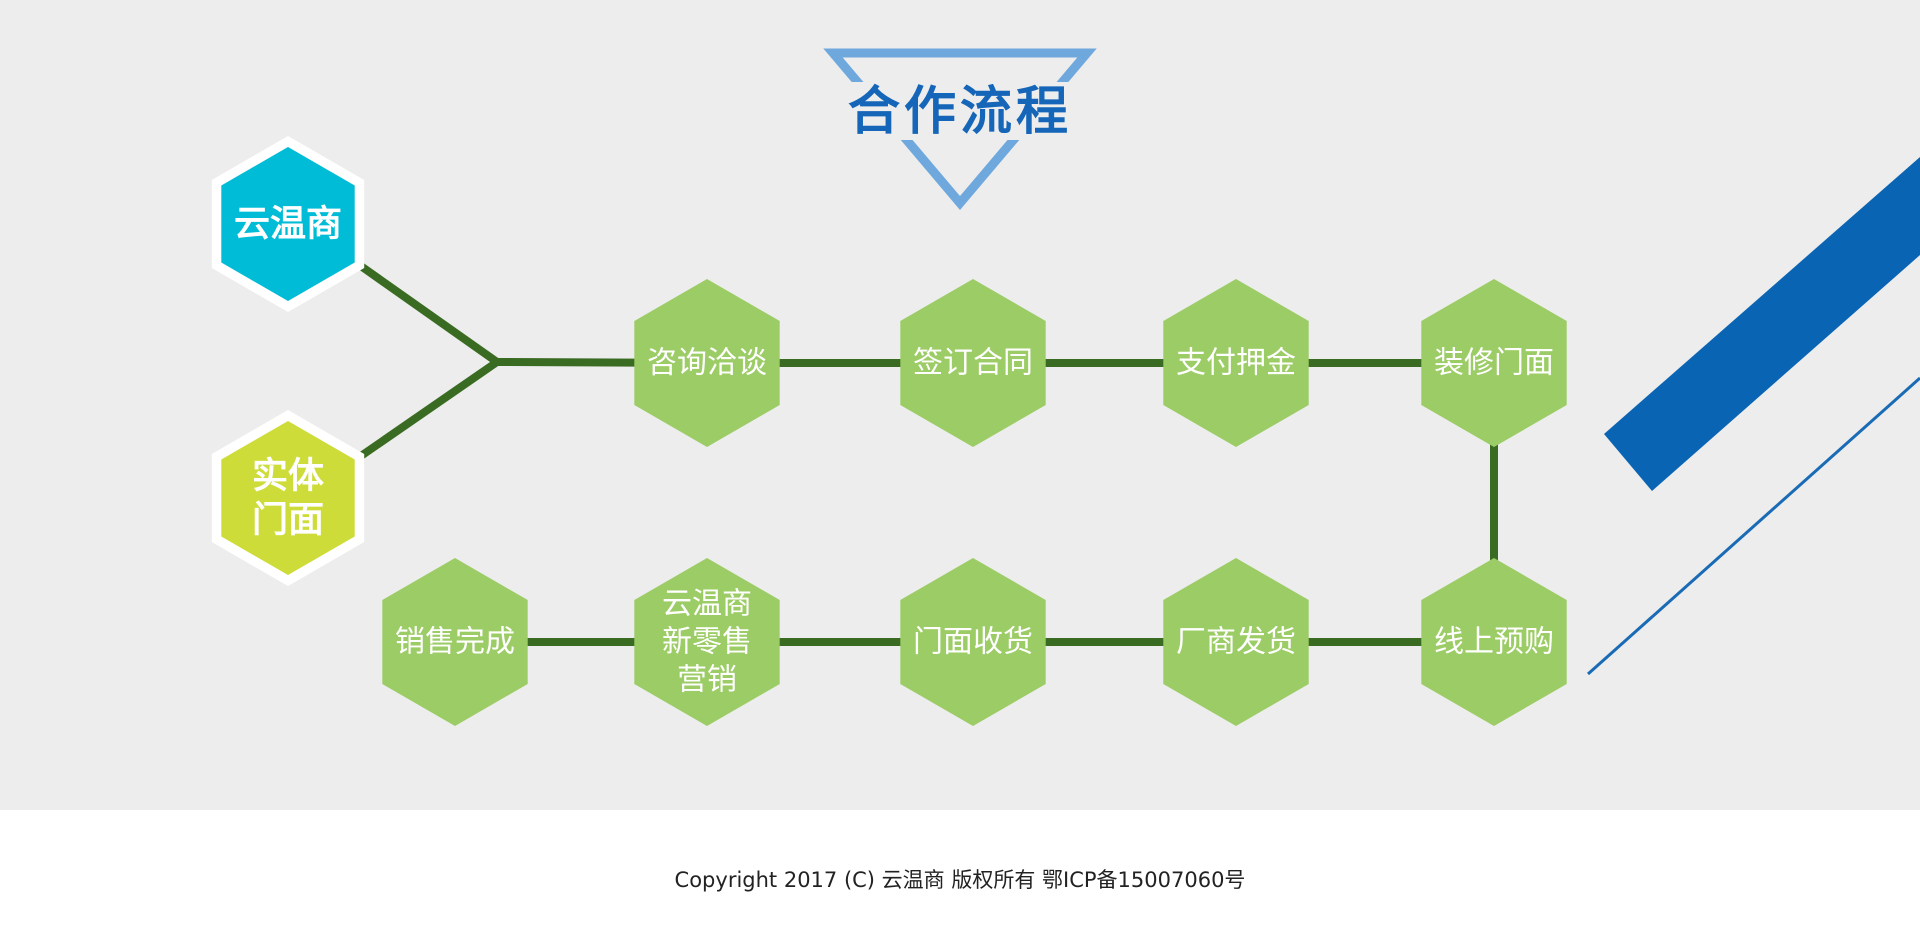 Image resolution: width=1920 pixels, height=952 pixels. What do you see at coordinates (288, 361) in the screenshot?
I see `source-nodes: 云温商实体门面` at bounding box center [288, 361].